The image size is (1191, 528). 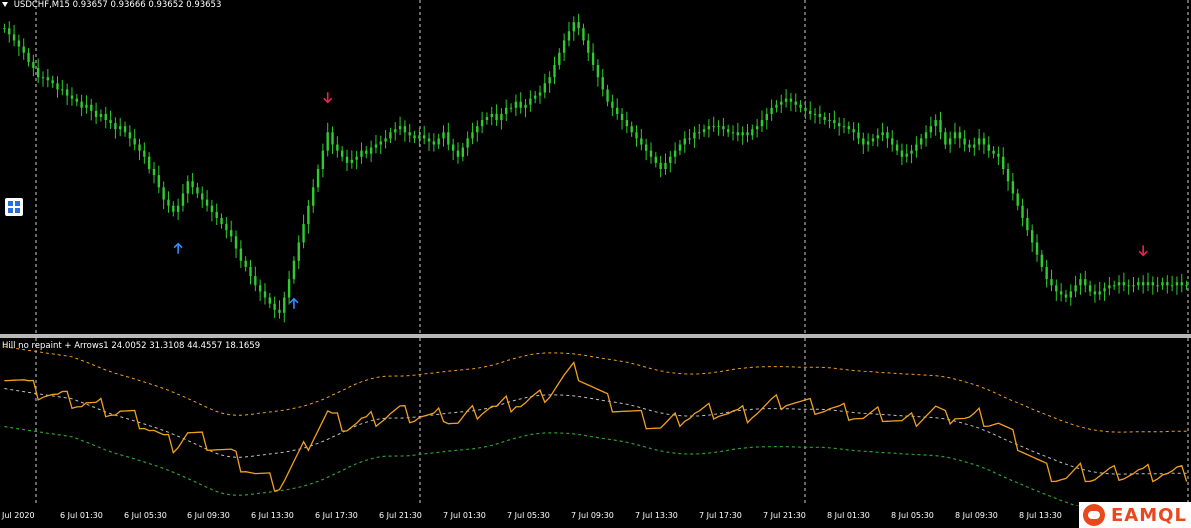 What do you see at coordinates (272, 515) in the screenshot?
I see `time-axis-label: 6 Jul 13:30` at bounding box center [272, 515].